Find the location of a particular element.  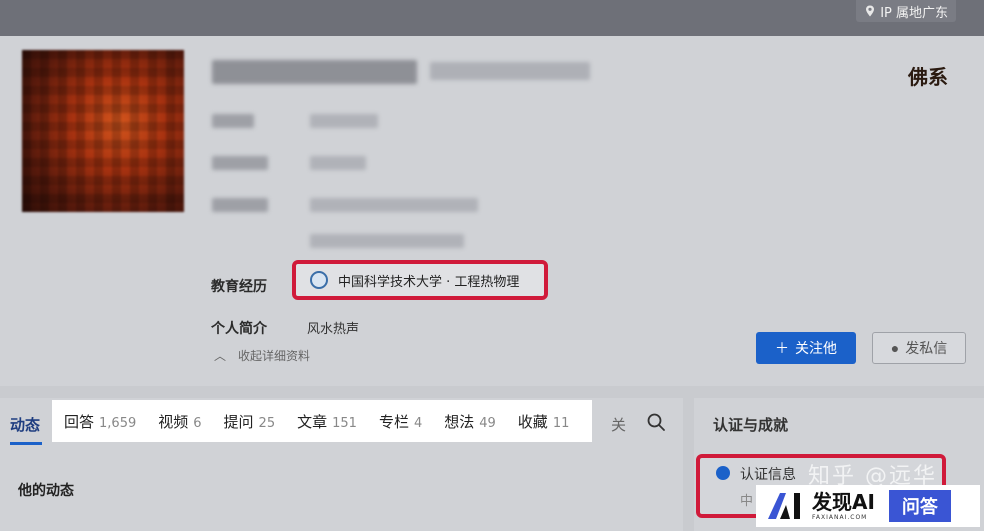

tab-label: 视频 is located at coordinates (173, 421).